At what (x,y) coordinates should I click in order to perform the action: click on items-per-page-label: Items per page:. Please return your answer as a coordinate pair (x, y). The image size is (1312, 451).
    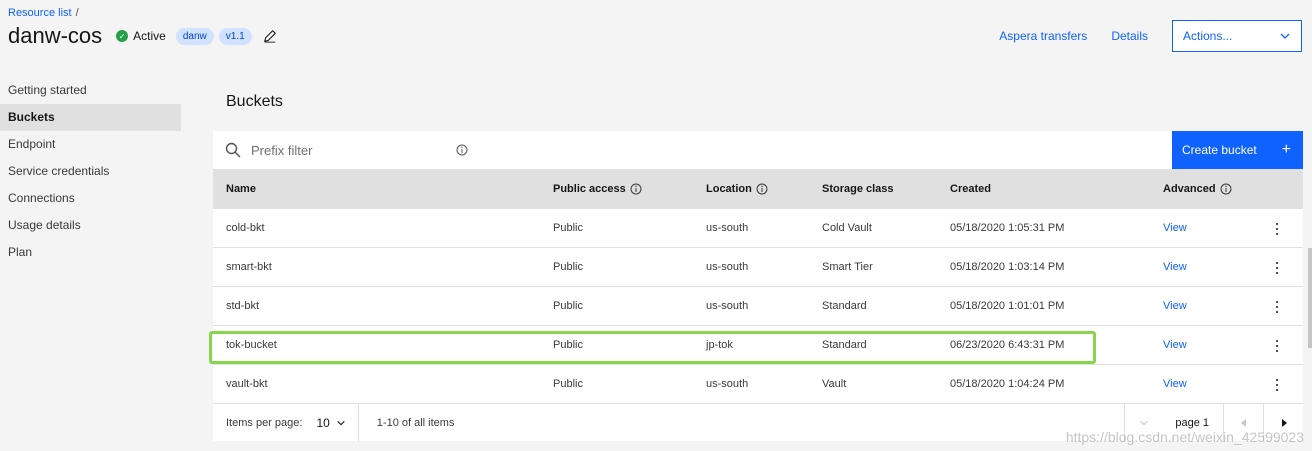
    Looking at the image, I should click on (264, 422).